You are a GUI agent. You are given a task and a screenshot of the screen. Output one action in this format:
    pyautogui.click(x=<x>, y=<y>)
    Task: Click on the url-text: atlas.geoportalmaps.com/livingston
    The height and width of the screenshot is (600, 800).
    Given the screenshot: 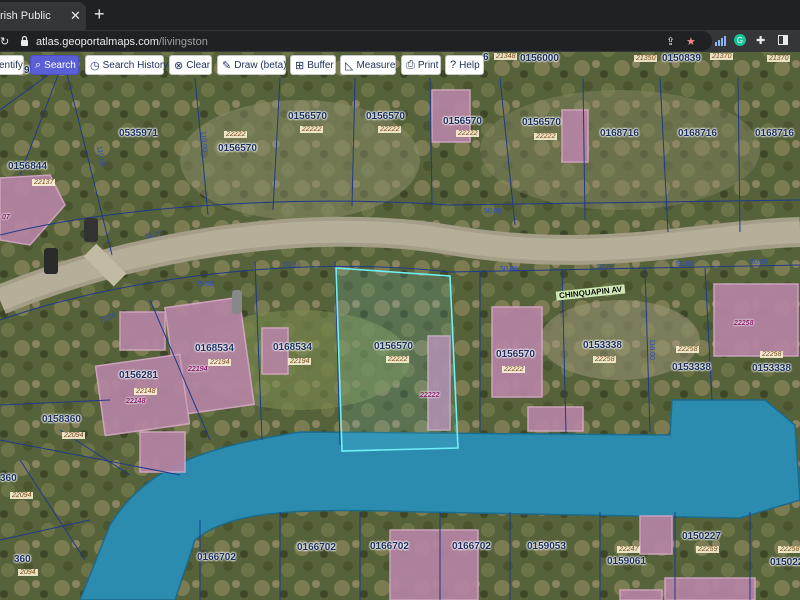 What is the action you would take?
    pyautogui.click(x=122, y=42)
    